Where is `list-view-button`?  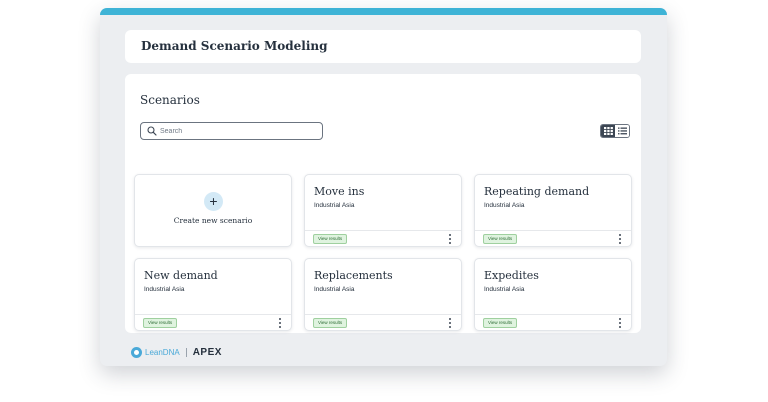
list-view-button is located at coordinates (622, 131).